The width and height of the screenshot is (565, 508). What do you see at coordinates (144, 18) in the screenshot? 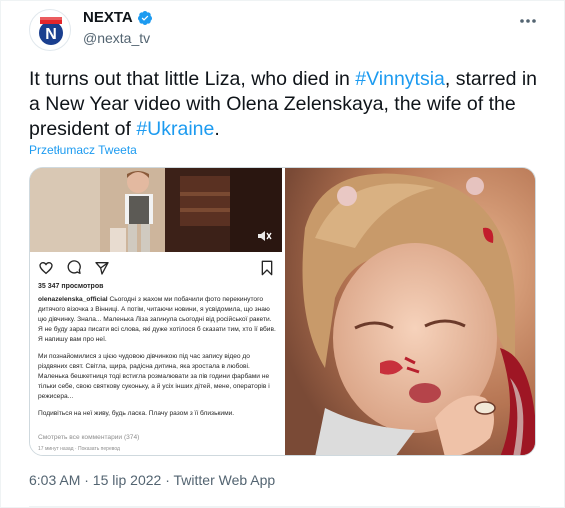
I see `verified-badge-icon` at bounding box center [144, 18].